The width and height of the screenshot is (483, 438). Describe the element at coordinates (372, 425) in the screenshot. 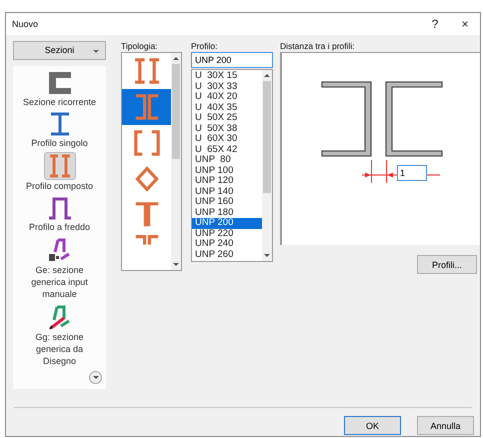

I see `ok-button: OK` at that location.